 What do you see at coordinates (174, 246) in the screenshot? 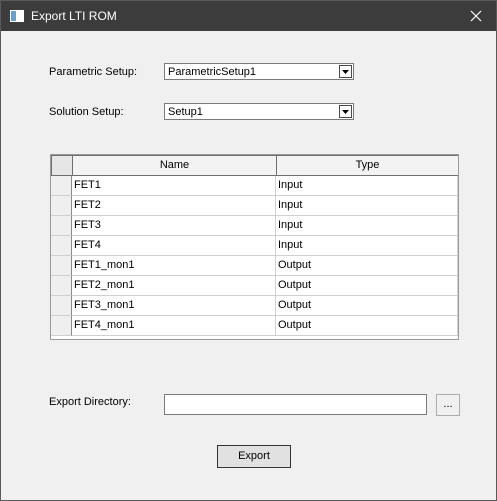
I see `cell-name: FET4` at bounding box center [174, 246].